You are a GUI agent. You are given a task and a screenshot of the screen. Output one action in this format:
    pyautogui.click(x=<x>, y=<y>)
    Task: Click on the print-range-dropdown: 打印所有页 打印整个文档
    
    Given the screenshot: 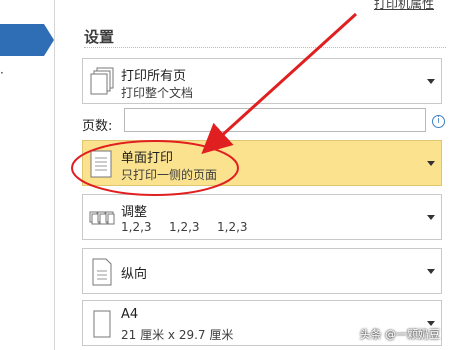 What is the action you would take?
    pyautogui.click(x=262, y=81)
    